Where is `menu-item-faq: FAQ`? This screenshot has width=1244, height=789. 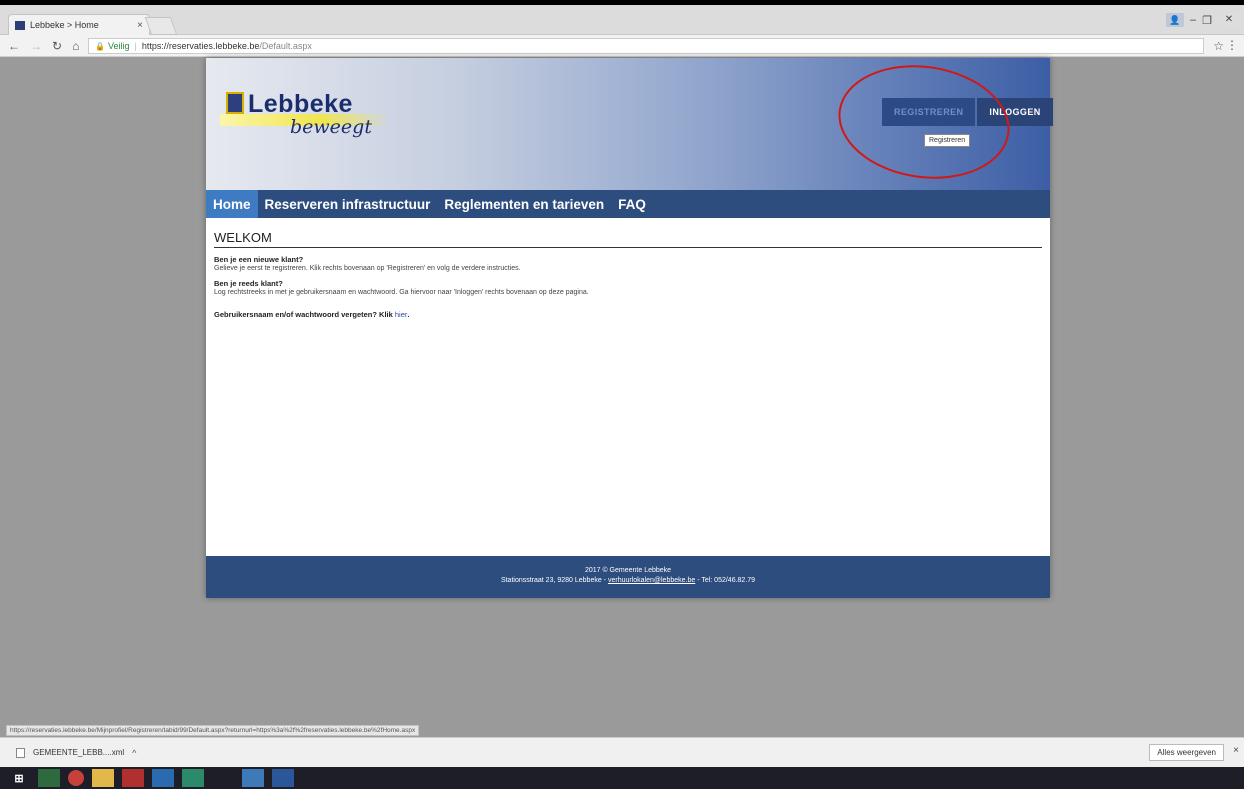
menu-item-faq: FAQ is located at coordinates (632, 204).